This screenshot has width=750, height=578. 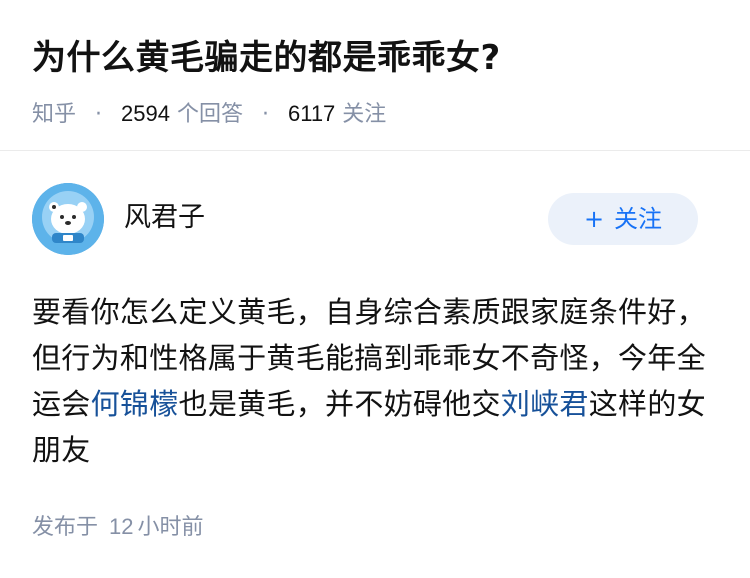 What do you see at coordinates (54, 114) in the screenshot?
I see `source-label: 知乎` at bounding box center [54, 114].